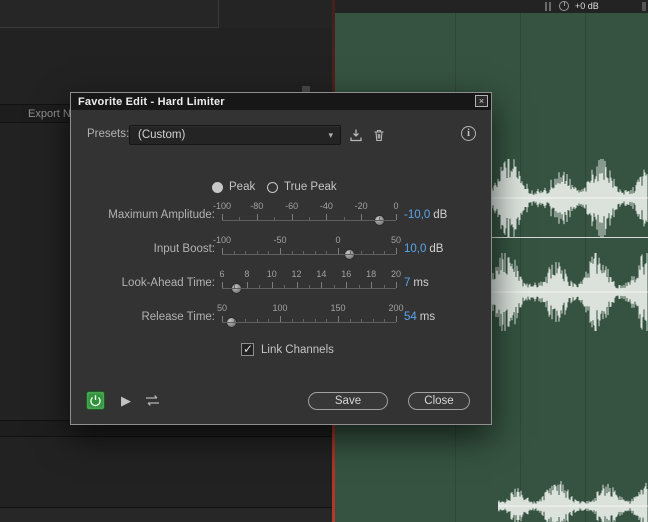  I want to click on slider-row-release-time: Release Time: 50 100 150 200 54 ms, so click(282, 320).